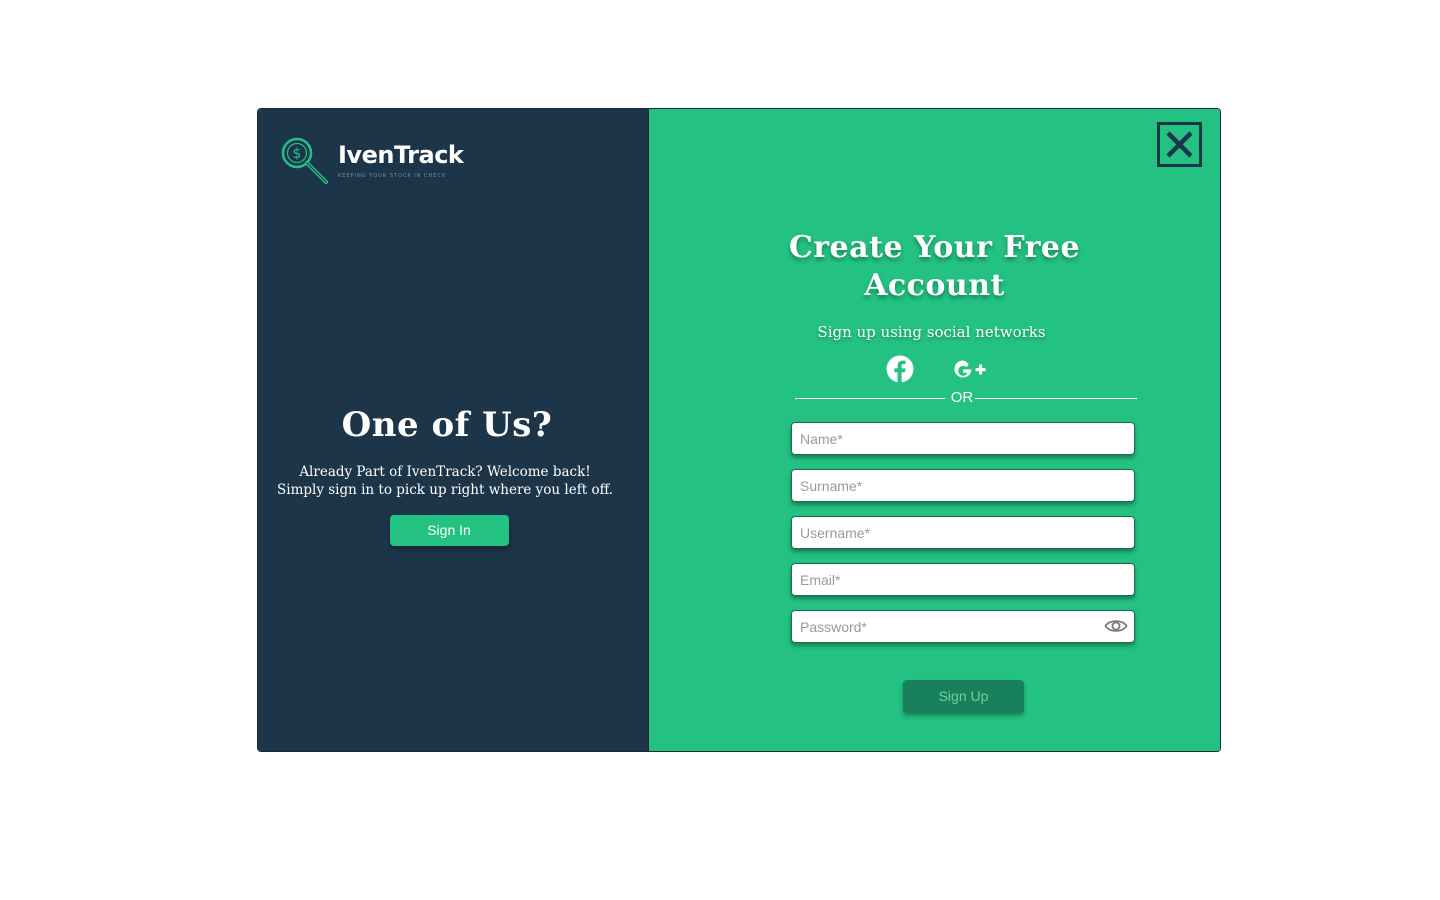 The image size is (1440, 900). What do you see at coordinates (870, 398) in the screenshot?
I see `divider-line-left` at bounding box center [870, 398].